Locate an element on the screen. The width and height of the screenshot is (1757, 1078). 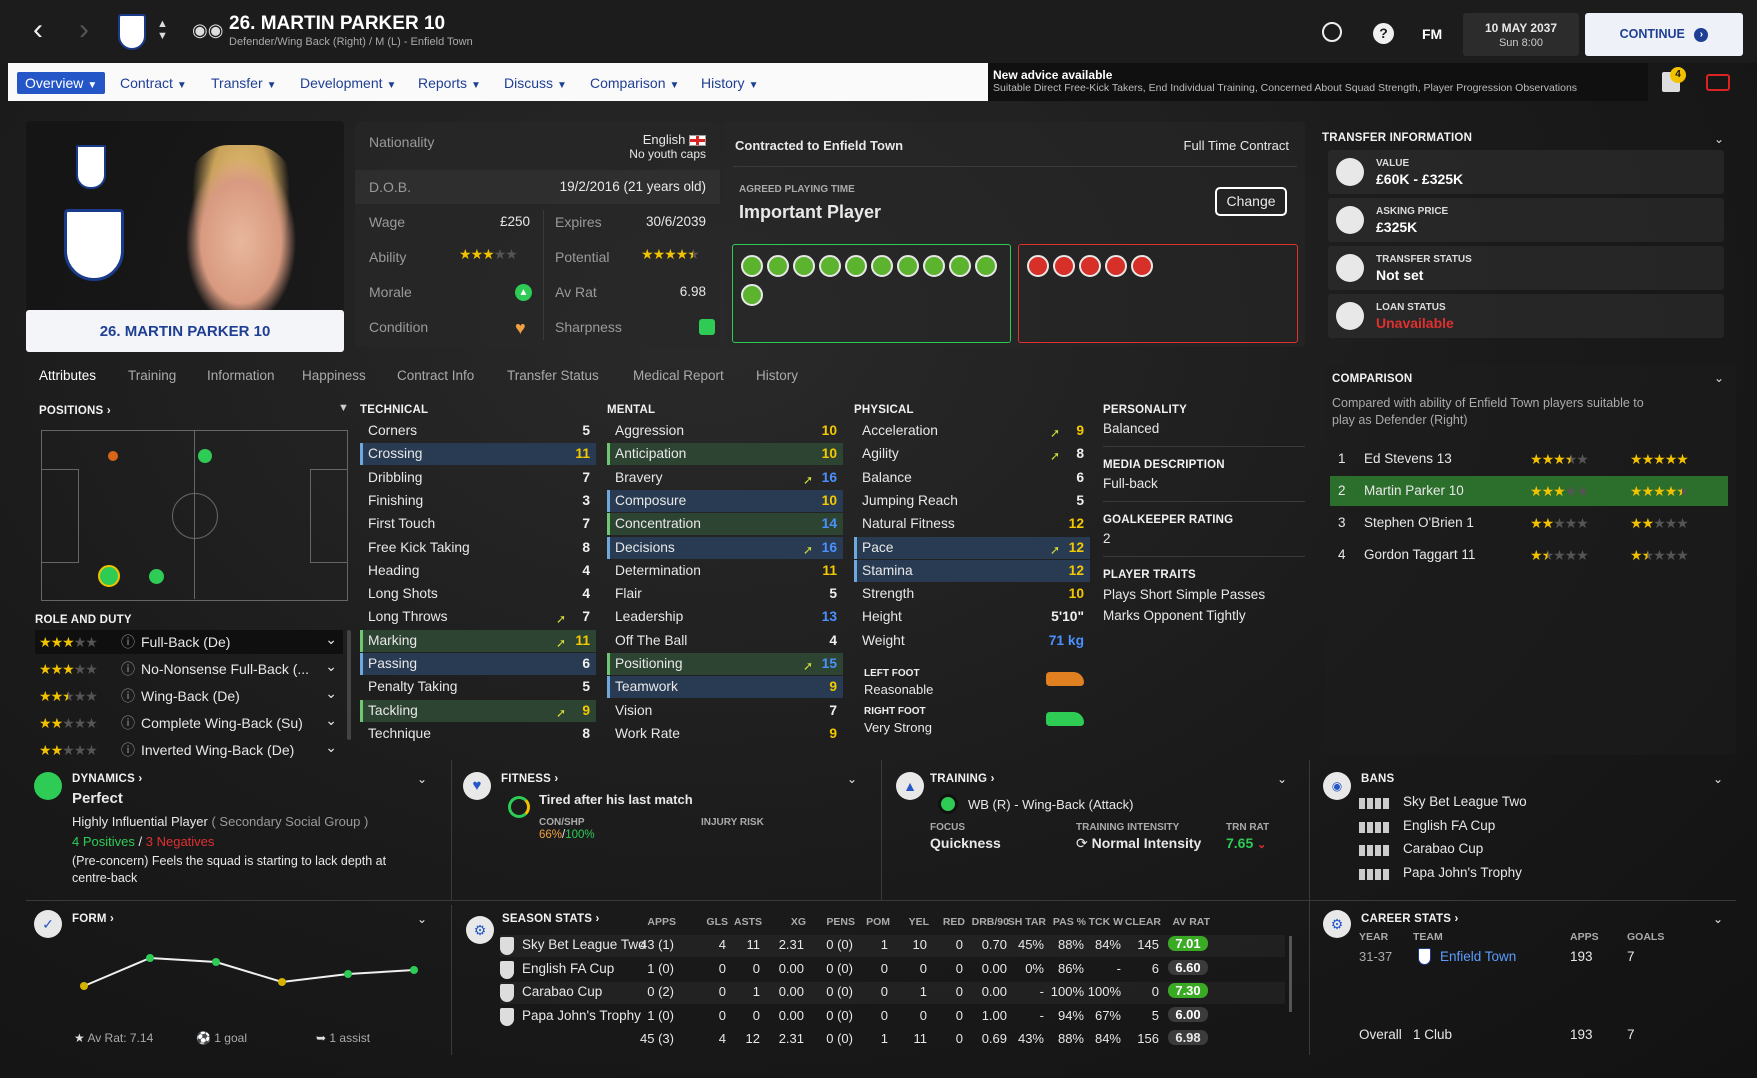
role-row: ★★★★★ ⓘ Wing-Back (De) ⌄ is located at coordinates (189, 696).